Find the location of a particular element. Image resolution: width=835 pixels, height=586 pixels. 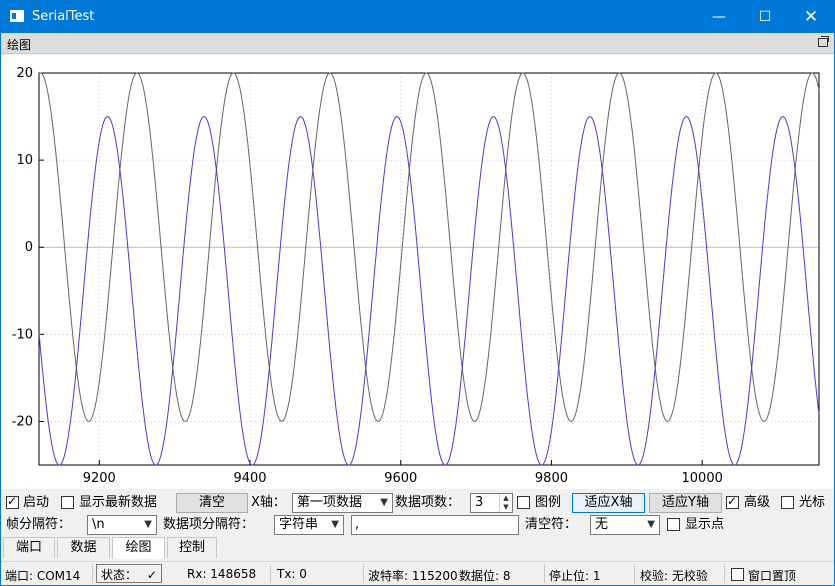

status-state-box: 状态： ✓ is located at coordinates (129, 573).